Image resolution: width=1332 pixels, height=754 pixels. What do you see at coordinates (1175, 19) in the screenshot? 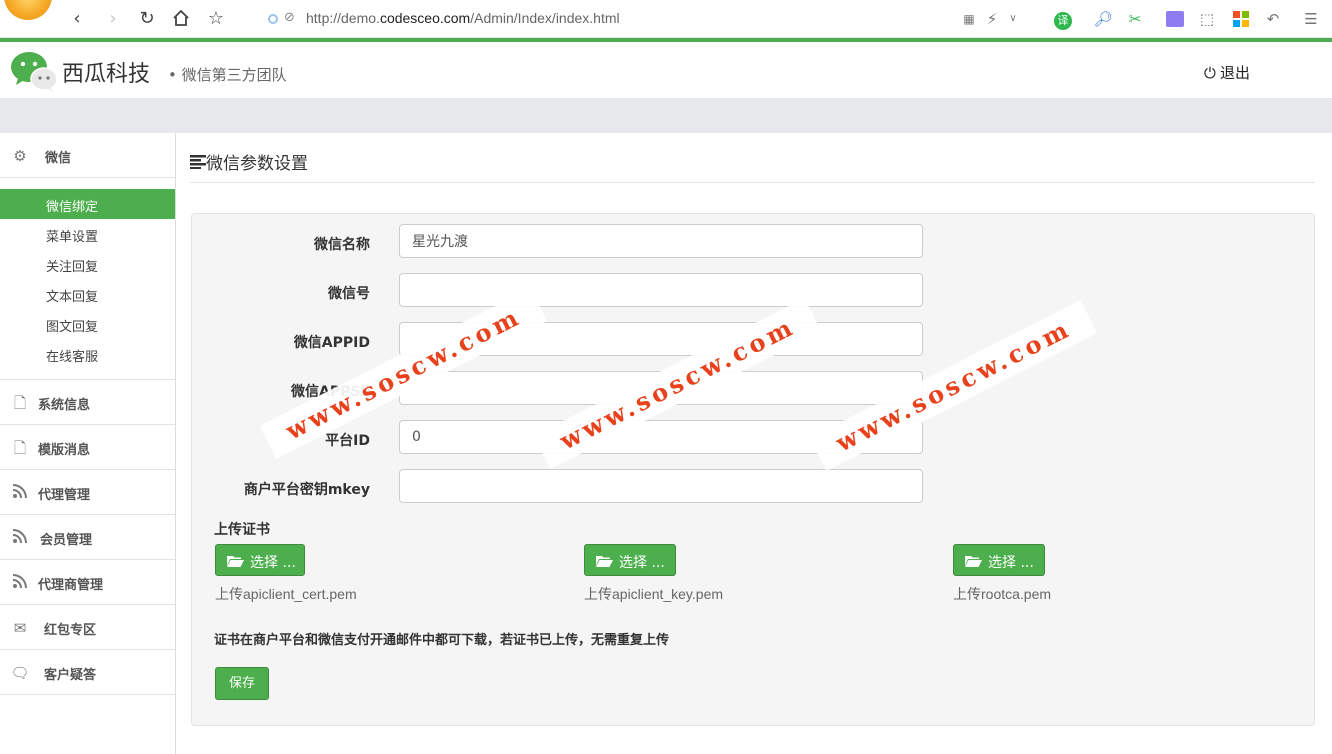
I see `sidebar-panel-icon` at bounding box center [1175, 19].